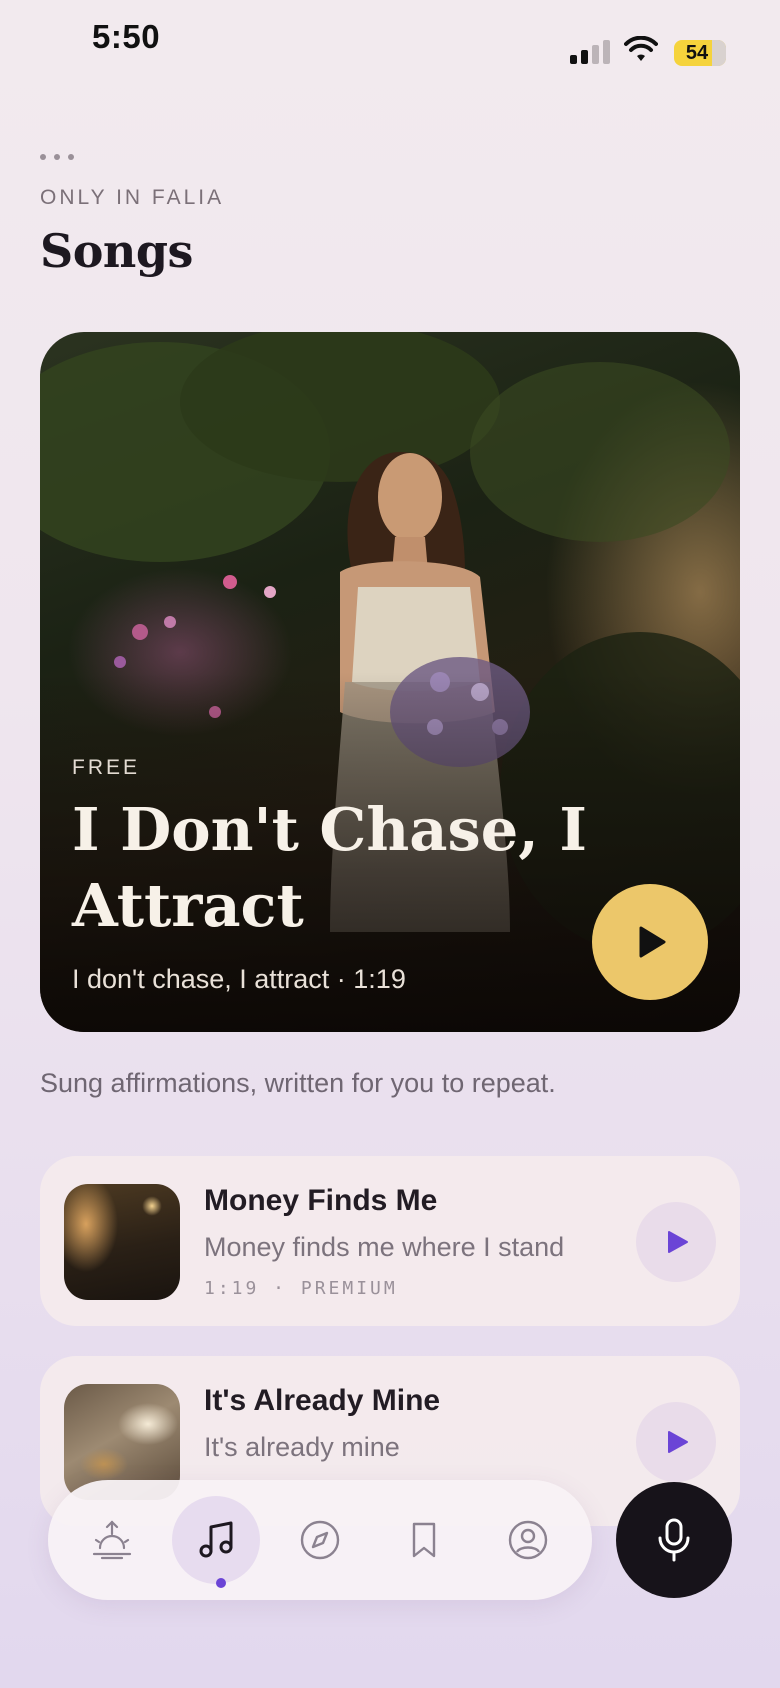 Image resolution: width=780 pixels, height=1688 pixels. What do you see at coordinates (697, 52) in the screenshot?
I see `battery-level: 54` at bounding box center [697, 52].